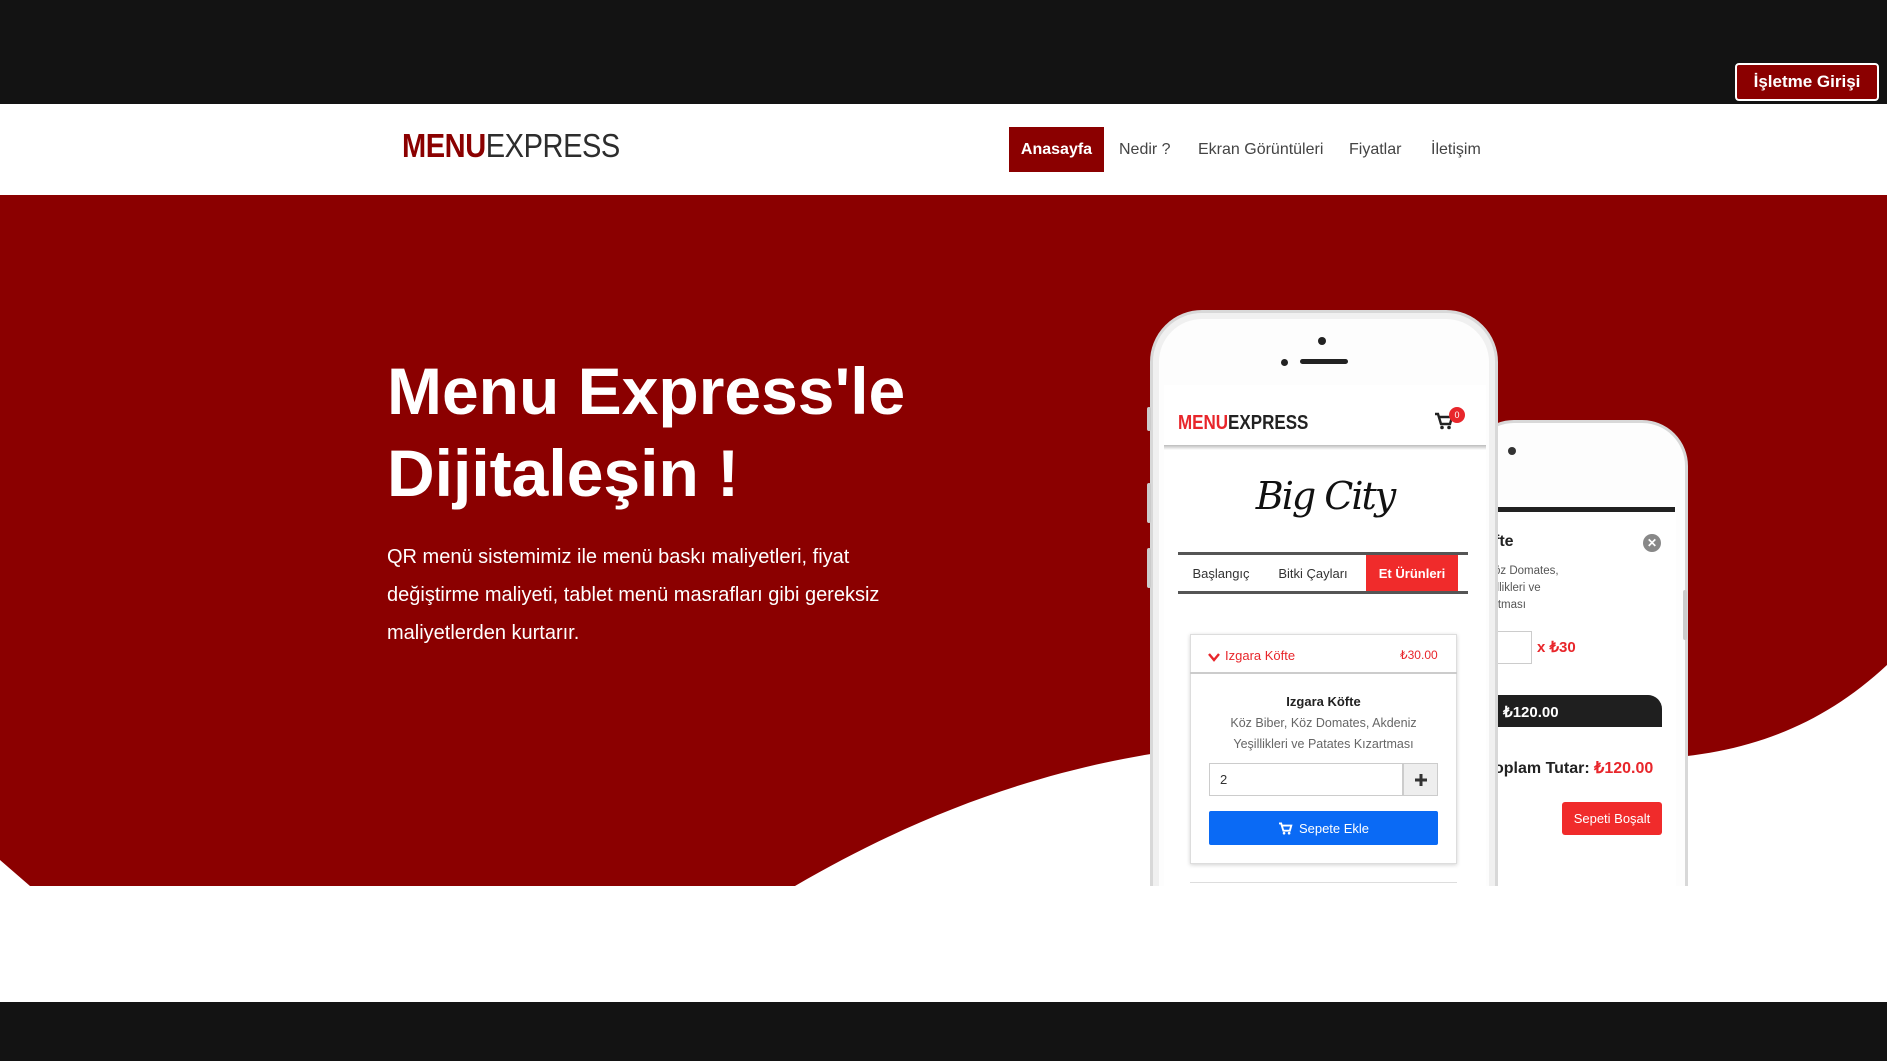  What do you see at coordinates (1375, 149) in the screenshot?
I see `nav-item-pricing: Fiyatlar` at bounding box center [1375, 149].